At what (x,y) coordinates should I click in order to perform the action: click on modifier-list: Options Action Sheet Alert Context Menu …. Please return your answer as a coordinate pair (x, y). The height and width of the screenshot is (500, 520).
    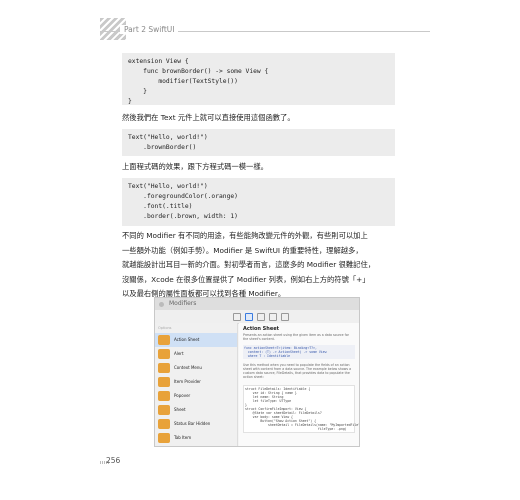
    Looking at the image, I should click on (196, 384).